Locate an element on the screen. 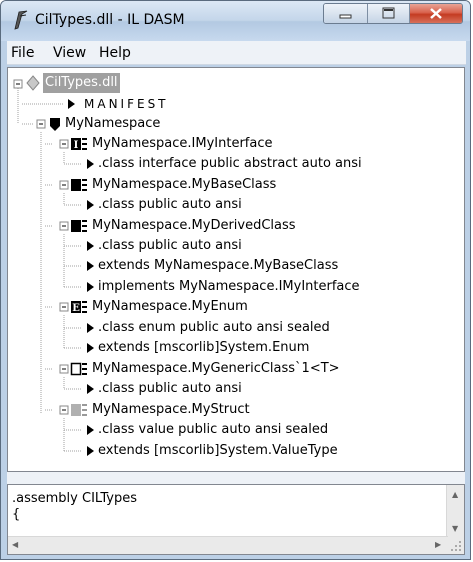  namespace-shield-icon is located at coordinates (55, 124).